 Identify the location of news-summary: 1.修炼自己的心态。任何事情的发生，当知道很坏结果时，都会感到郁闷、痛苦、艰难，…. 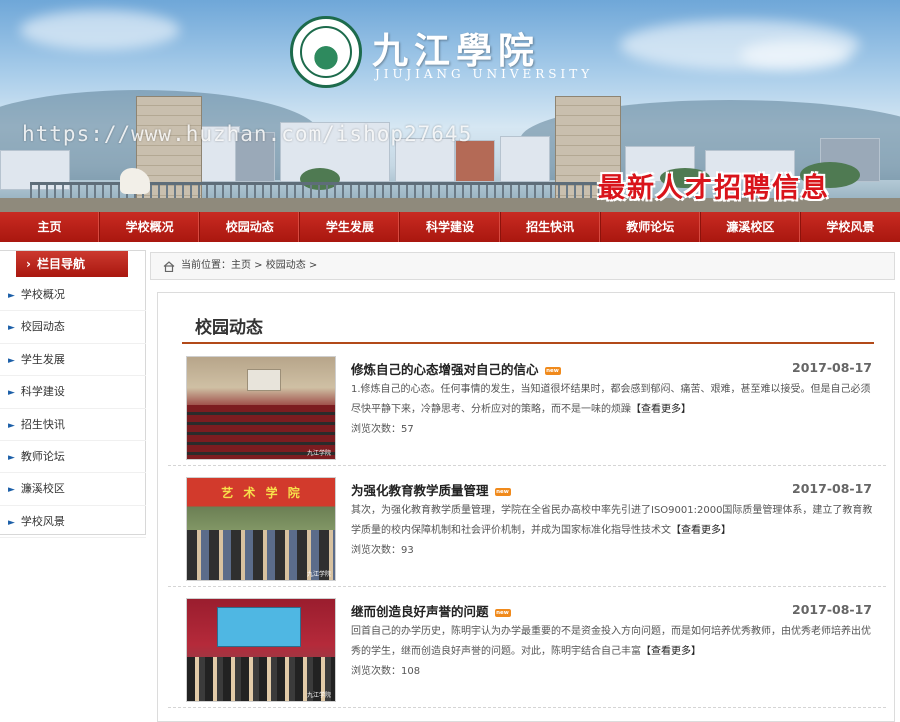
(611, 399).